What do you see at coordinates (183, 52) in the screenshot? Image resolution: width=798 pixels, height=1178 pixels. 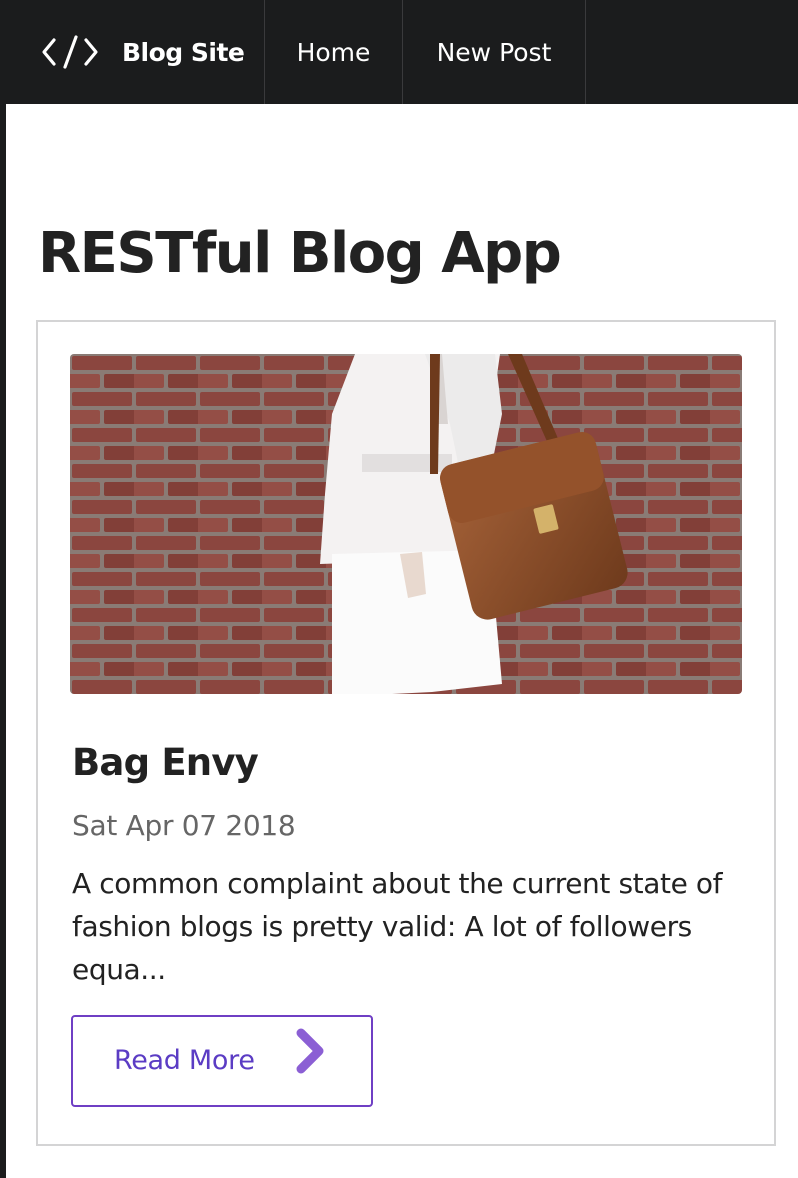 I see `brand-name: Blog Site` at bounding box center [183, 52].